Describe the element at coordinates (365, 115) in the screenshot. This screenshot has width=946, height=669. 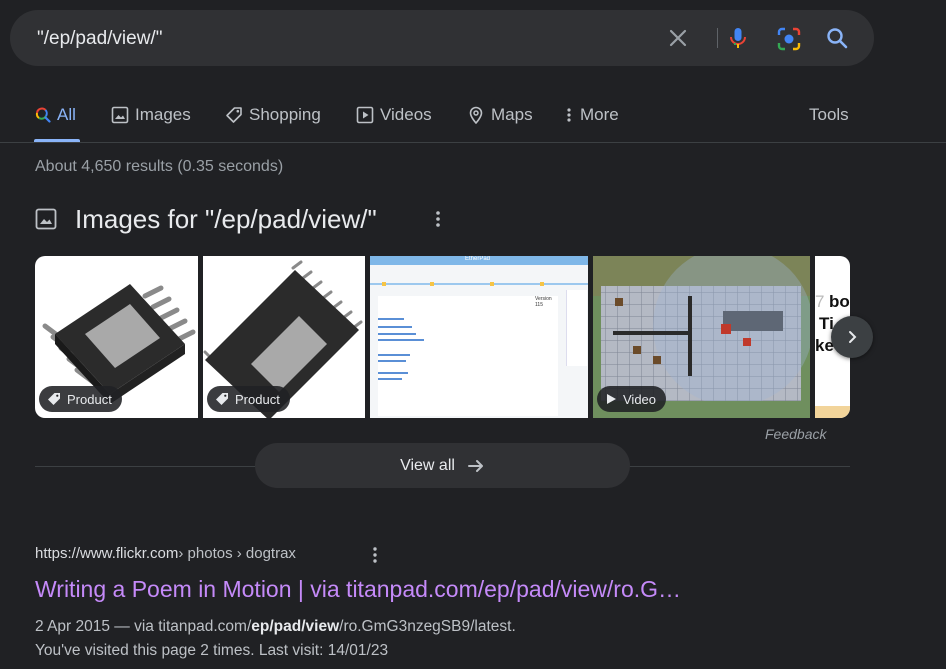
I see `play-box-icon` at that location.